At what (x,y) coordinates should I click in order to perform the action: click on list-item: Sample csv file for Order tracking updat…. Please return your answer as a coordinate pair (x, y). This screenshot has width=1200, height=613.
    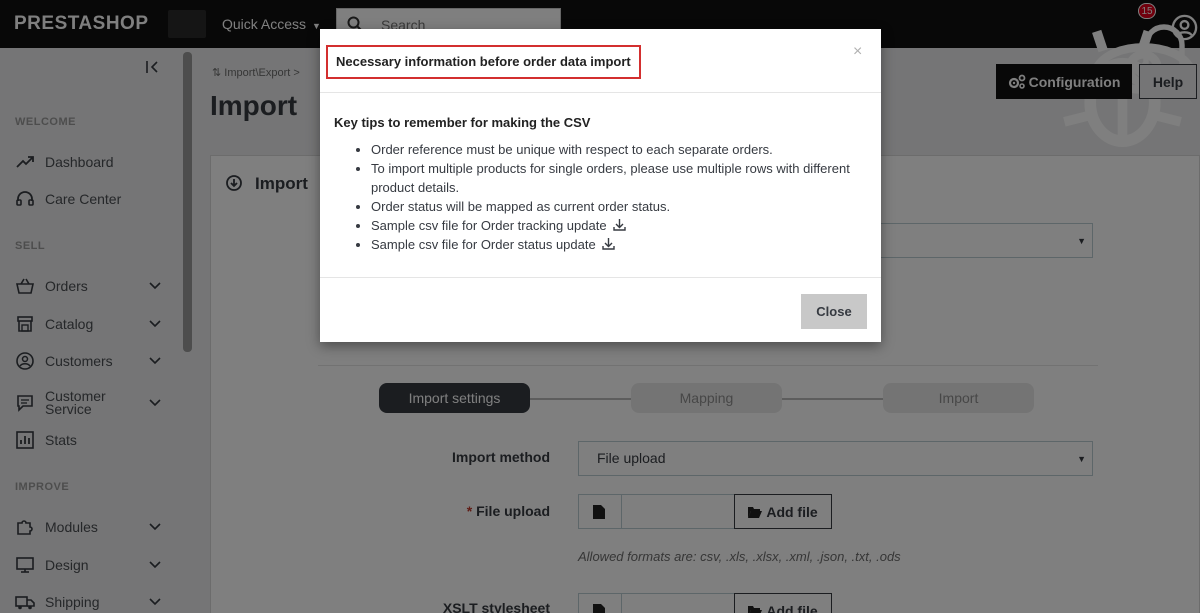
    Looking at the image, I should click on (617, 225).